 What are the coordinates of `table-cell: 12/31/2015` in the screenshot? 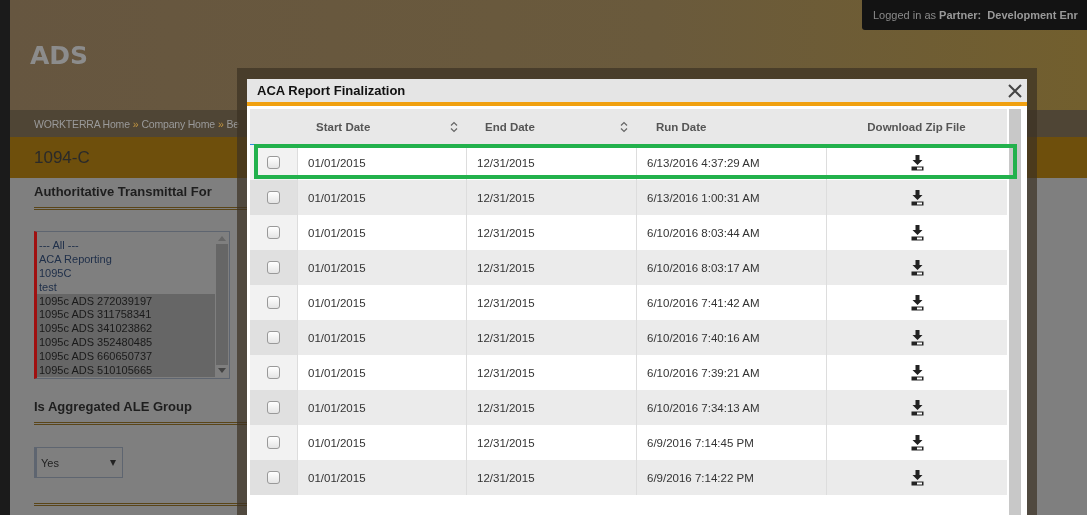 It's located at (551, 477).